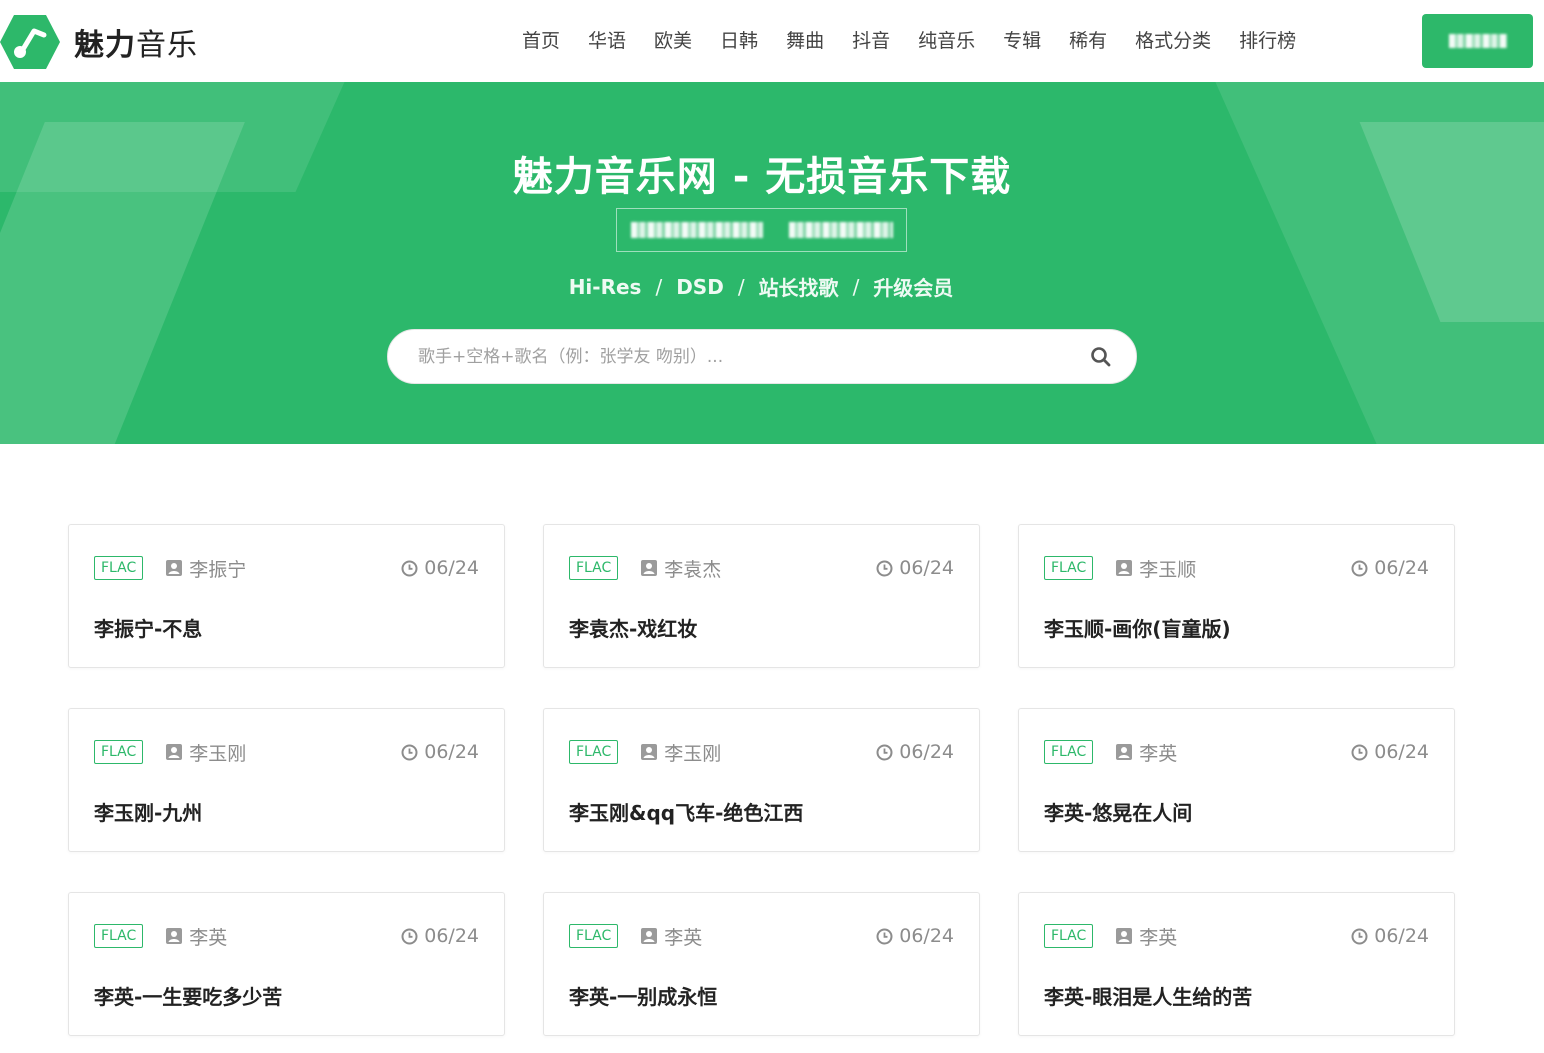 Image resolution: width=1544 pixels, height=1053 pixels. I want to click on song-card: FLAC 李玉刚 06/24 李玉刚-九州, so click(286, 780).